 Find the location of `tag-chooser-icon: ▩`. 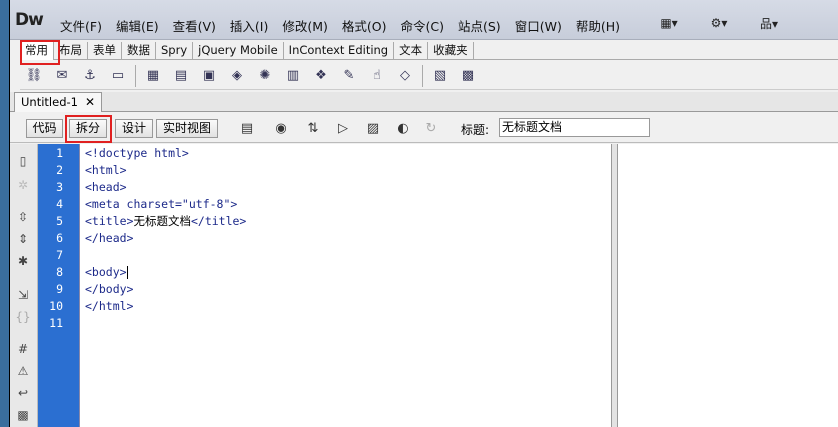

tag-chooser-icon: ▩ is located at coordinates (468, 76).